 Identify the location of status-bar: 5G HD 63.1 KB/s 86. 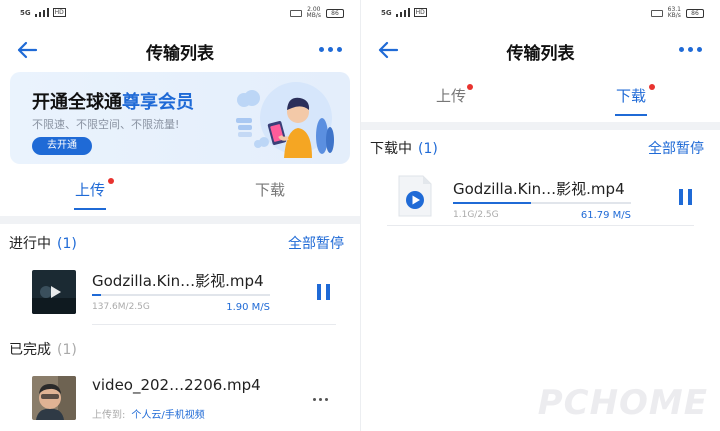
(540, 14).